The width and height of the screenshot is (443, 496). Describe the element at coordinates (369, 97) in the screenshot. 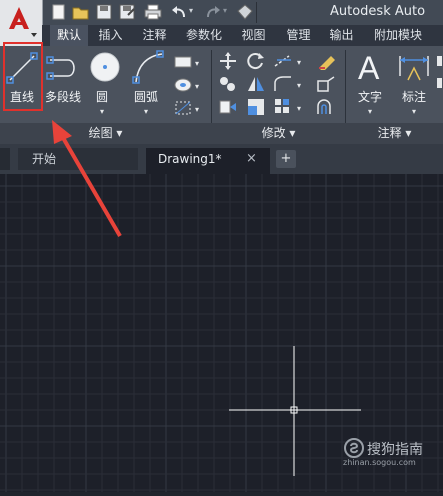

I see `text-label: 文字` at that location.